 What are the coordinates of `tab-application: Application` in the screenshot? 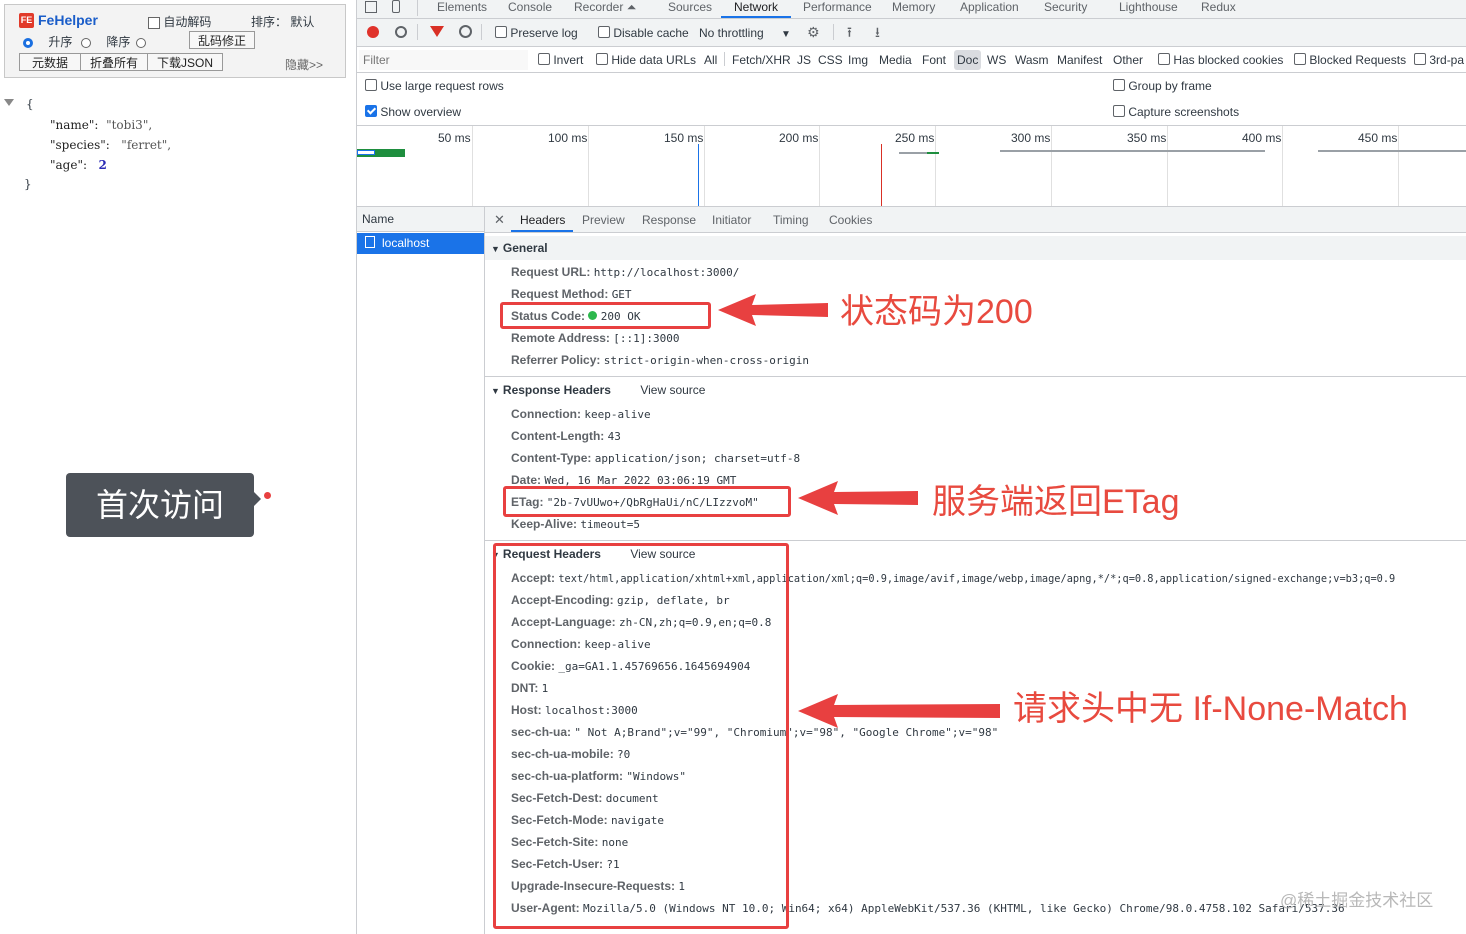 It's located at (989, 7).